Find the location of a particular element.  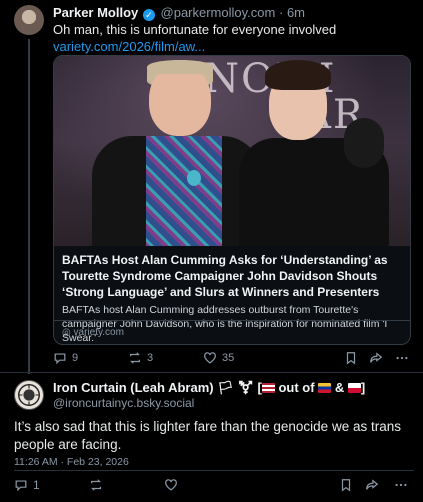

reply-button-2: 1 is located at coordinates (27, 485).